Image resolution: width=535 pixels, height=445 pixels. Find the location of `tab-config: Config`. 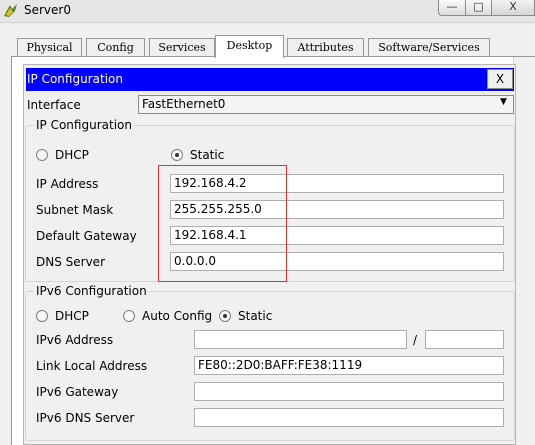

tab-config: Config is located at coordinates (115, 47).